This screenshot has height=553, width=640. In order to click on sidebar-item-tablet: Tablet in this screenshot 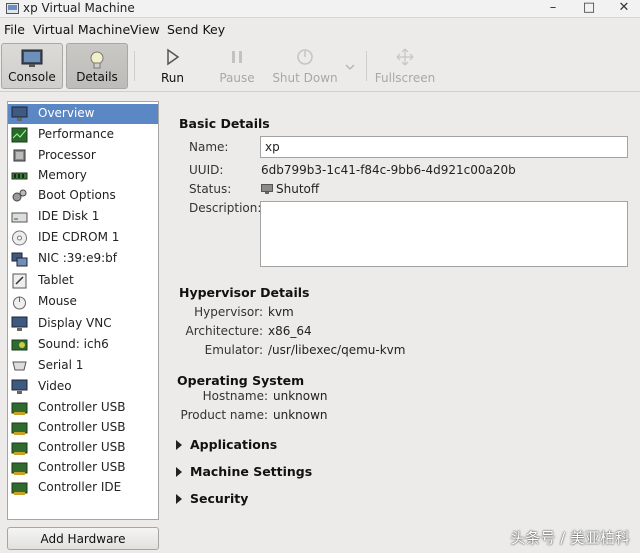, I will do `click(83, 281)`.